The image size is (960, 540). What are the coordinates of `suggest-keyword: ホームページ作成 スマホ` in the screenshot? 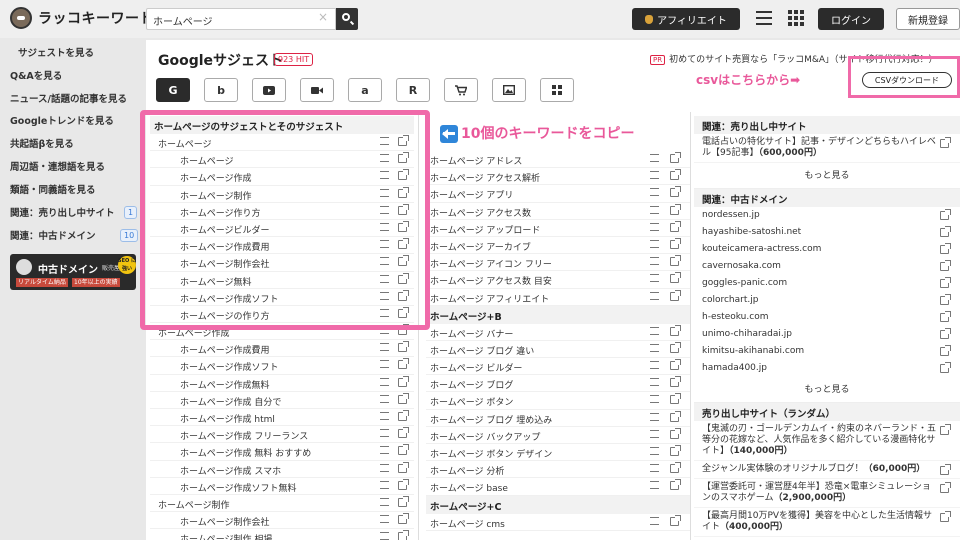 It's located at (230, 470).